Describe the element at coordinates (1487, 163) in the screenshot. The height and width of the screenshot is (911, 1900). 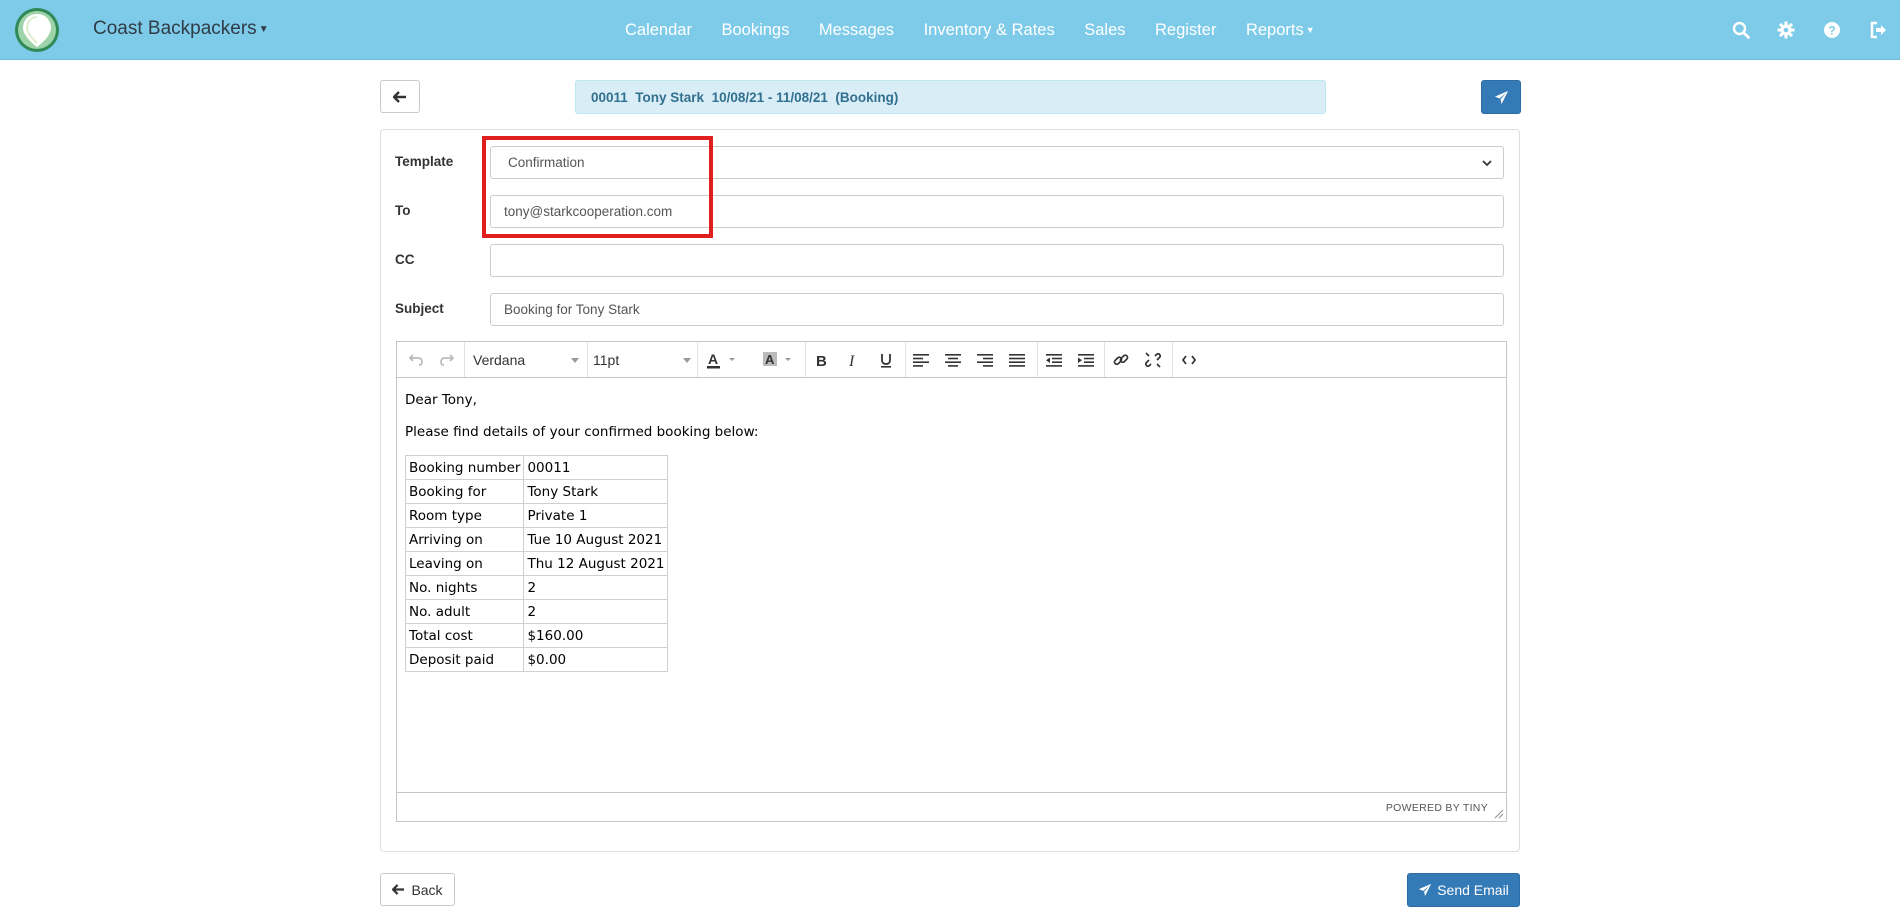
I see `chevron-down-icon` at that location.